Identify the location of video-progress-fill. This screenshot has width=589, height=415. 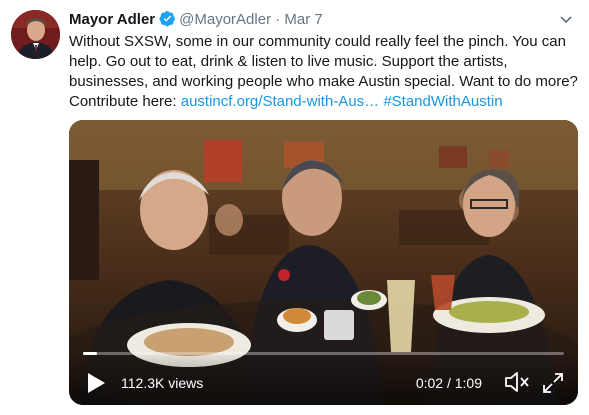
(90, 353).